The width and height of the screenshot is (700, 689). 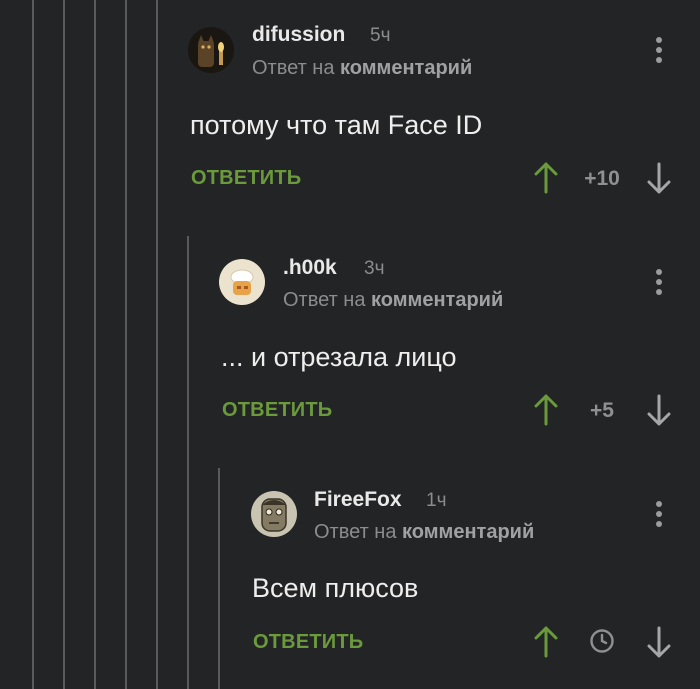 What do you see at coordinates (335, 588) in the screenshot?
I see `comment-text: Всем плюсов` at bounding box center [335, 588].